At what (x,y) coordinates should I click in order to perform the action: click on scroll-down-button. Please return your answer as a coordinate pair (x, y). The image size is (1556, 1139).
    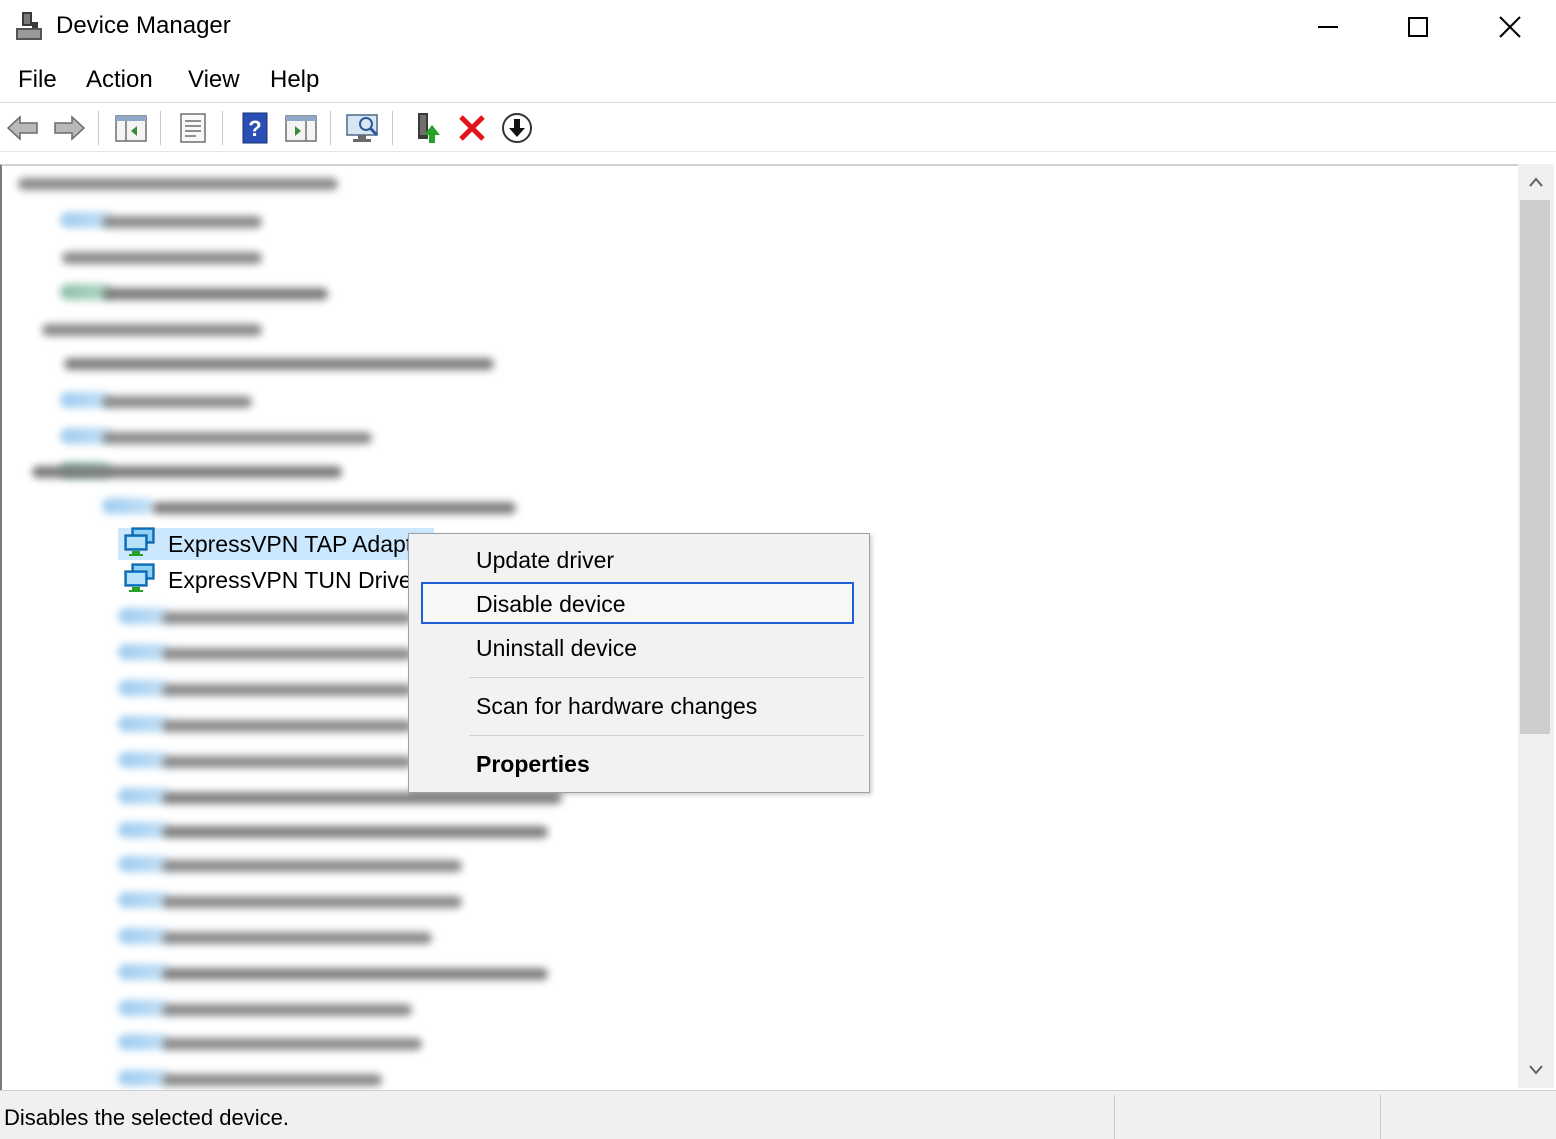
    Looking at the image, I should click on (1536, 1070).